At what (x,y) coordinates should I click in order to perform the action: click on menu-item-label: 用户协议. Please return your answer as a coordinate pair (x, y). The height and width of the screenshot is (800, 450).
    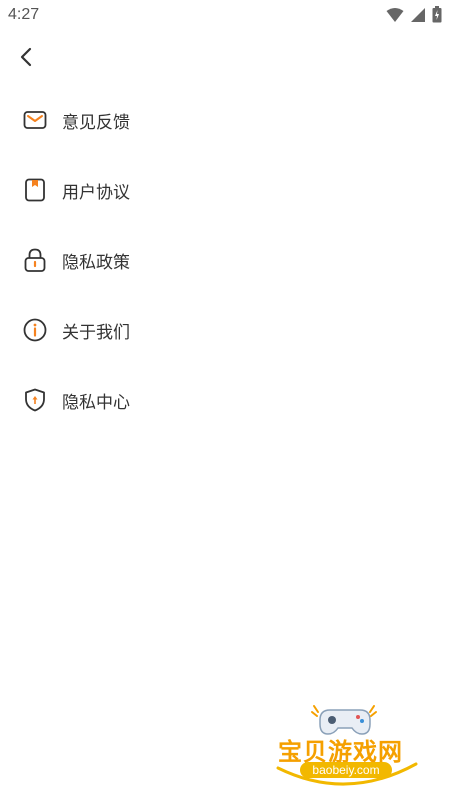
    Looking at the image, I should click on (96, 192).